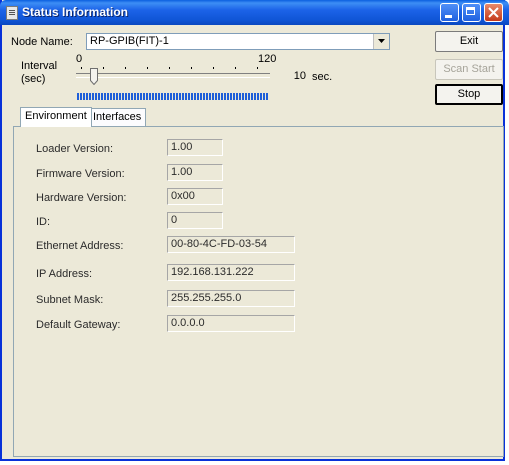 Image resolution: width=509 pixels, height=465 pixels. I want to click on interval-label: Interval, so click(39, 66).